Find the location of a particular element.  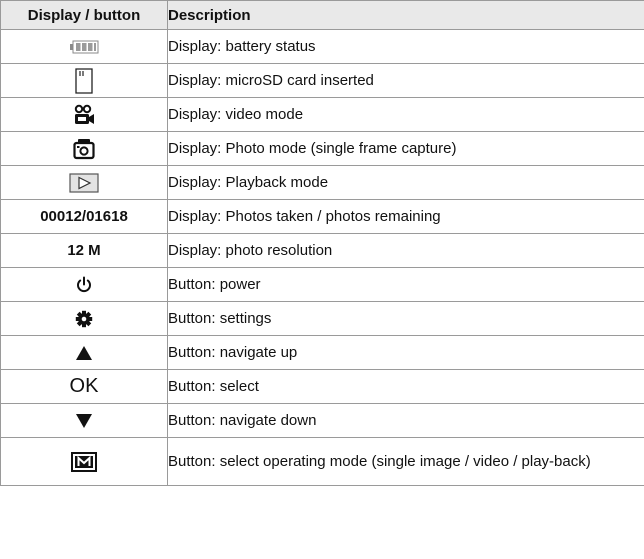

row-description: Button: navigate down is located at coordinates (405, 420).